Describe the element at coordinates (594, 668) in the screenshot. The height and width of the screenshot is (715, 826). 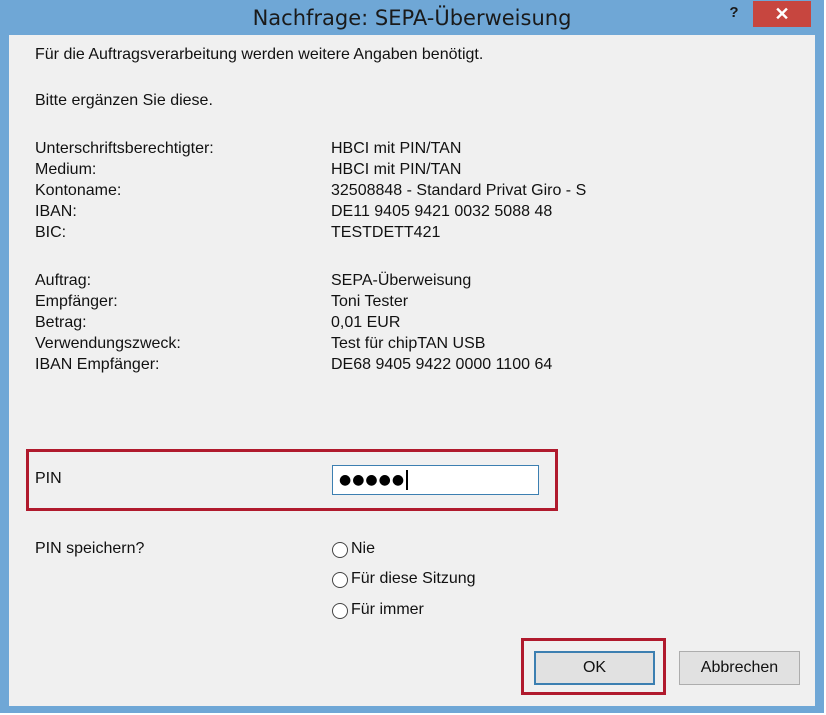
I see `ok-button: OK` at that location.